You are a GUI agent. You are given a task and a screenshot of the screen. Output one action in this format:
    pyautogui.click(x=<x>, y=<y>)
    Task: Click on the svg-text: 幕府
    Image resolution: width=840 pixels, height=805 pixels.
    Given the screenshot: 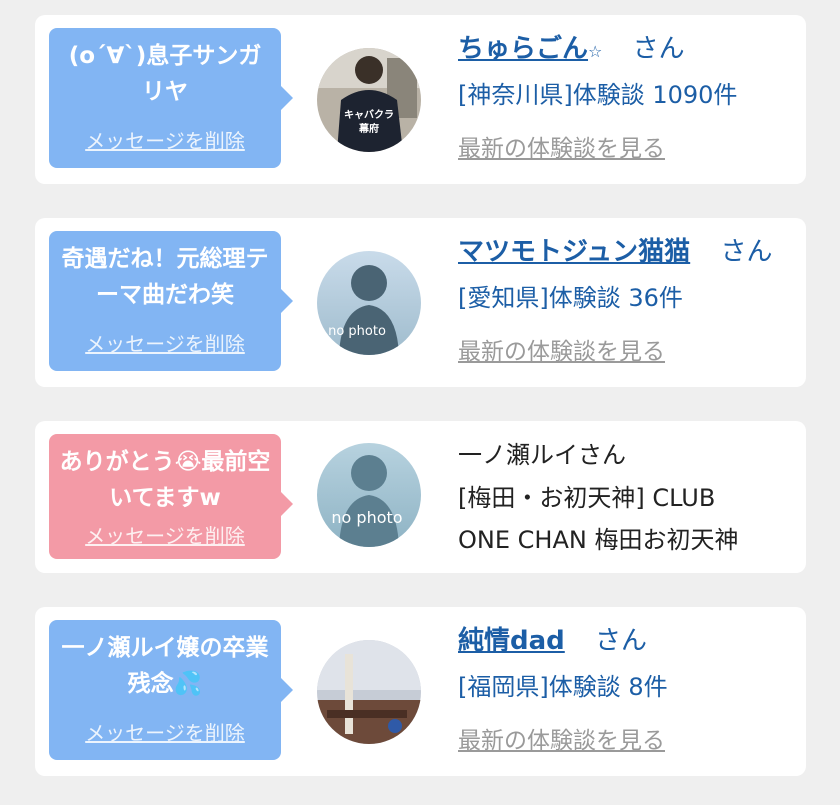 What is the action you would take?
    pyautogui.click(x=368, y=128)
    